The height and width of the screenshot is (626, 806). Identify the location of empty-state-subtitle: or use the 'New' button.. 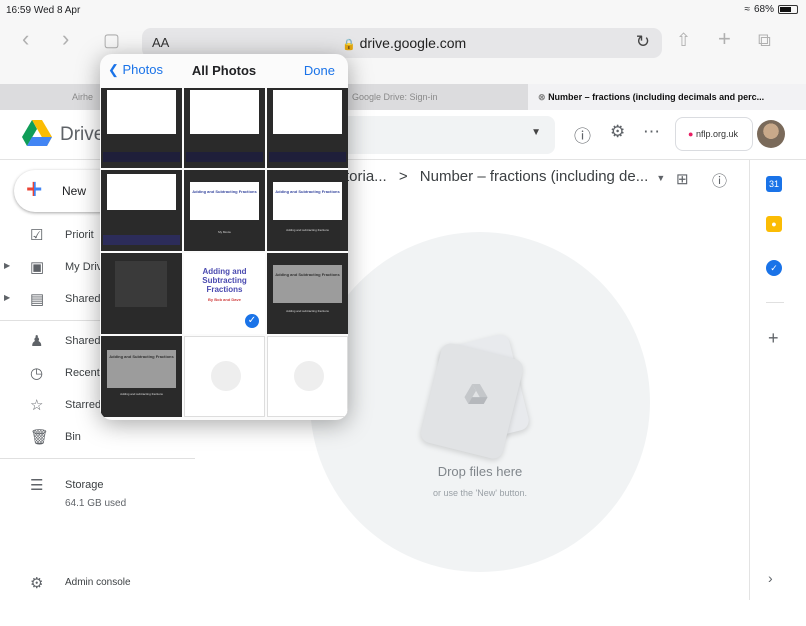
(480, 493).